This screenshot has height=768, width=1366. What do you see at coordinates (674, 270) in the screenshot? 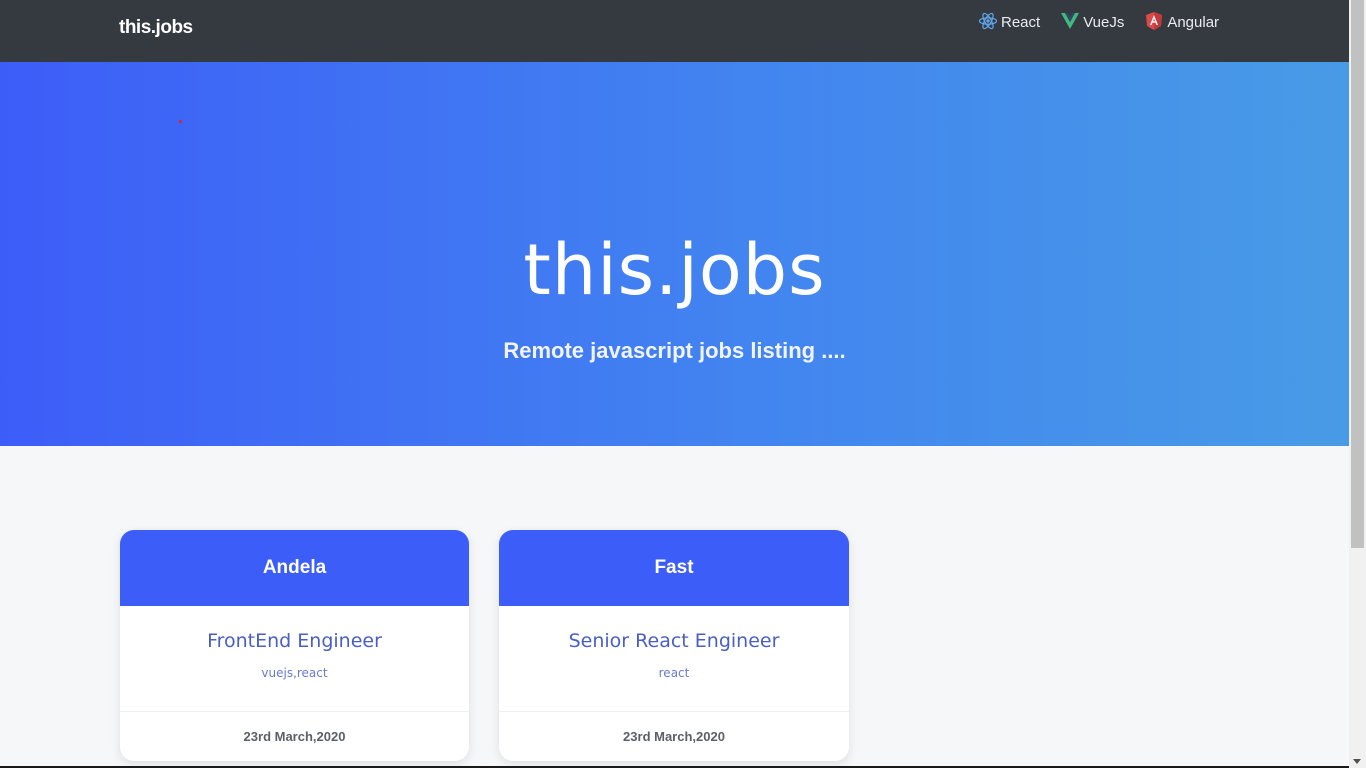
I see `hero-title: this.jobs` at bounding box center [674, 270].